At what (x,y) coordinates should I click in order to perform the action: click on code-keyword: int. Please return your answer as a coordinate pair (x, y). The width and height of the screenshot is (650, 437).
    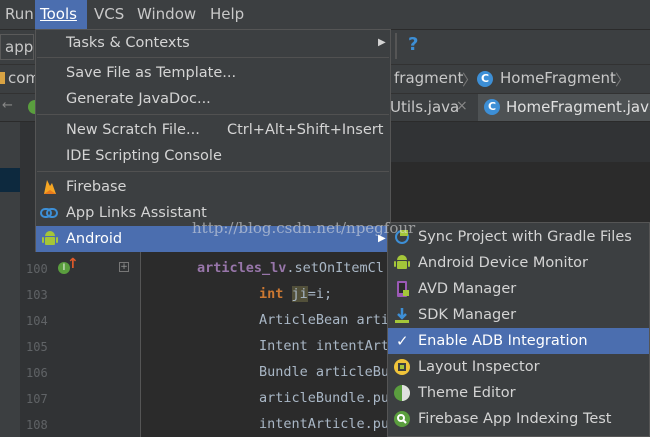
    Looking at the image, I should click on (271, 294).